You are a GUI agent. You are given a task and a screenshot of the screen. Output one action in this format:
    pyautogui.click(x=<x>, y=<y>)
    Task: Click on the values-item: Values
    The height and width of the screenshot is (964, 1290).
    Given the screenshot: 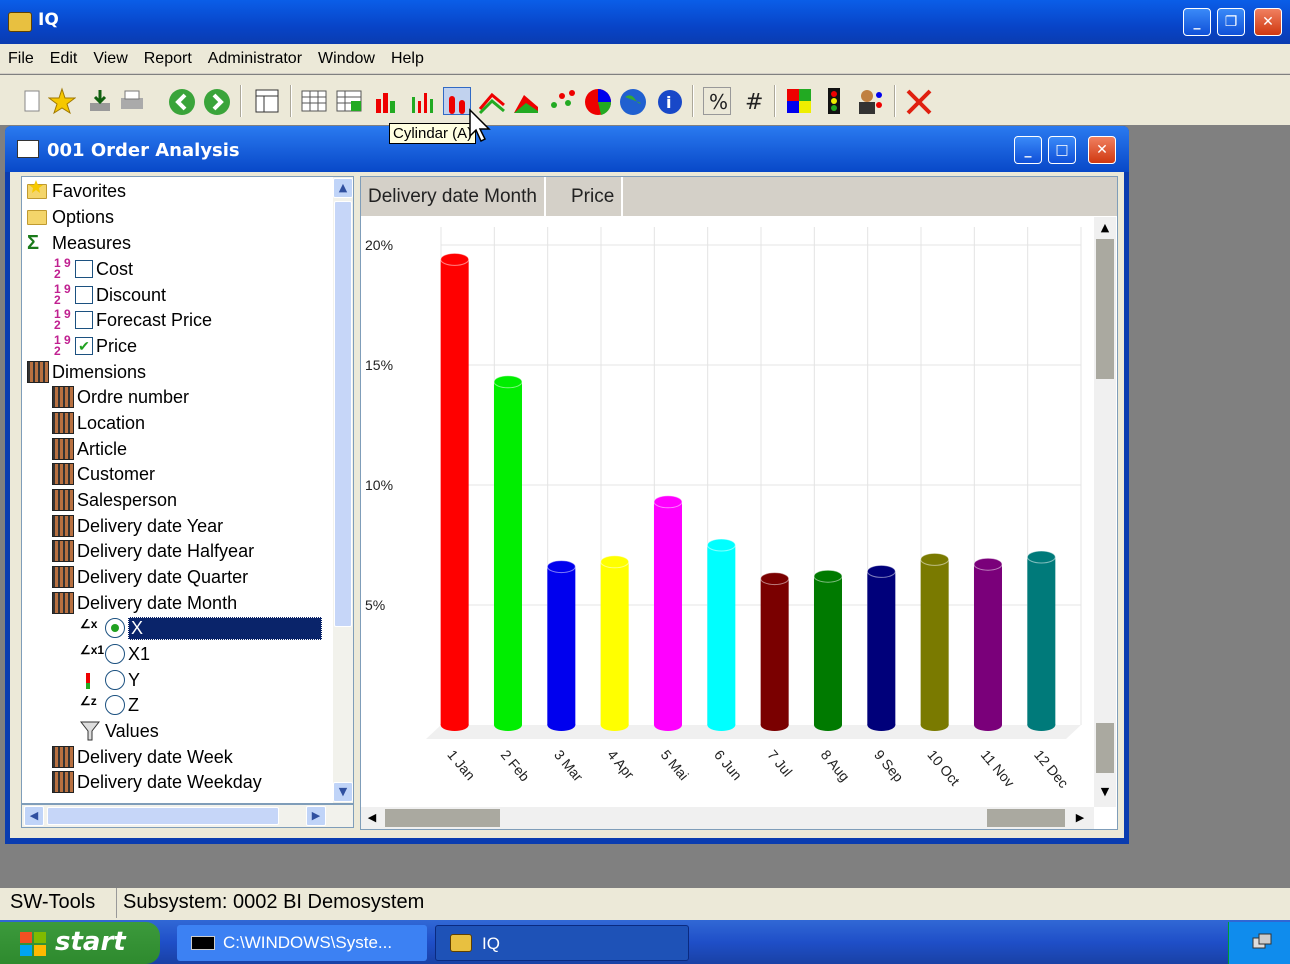 What is the action you would take?
    pyautogui.click(x=119, y=731)
    